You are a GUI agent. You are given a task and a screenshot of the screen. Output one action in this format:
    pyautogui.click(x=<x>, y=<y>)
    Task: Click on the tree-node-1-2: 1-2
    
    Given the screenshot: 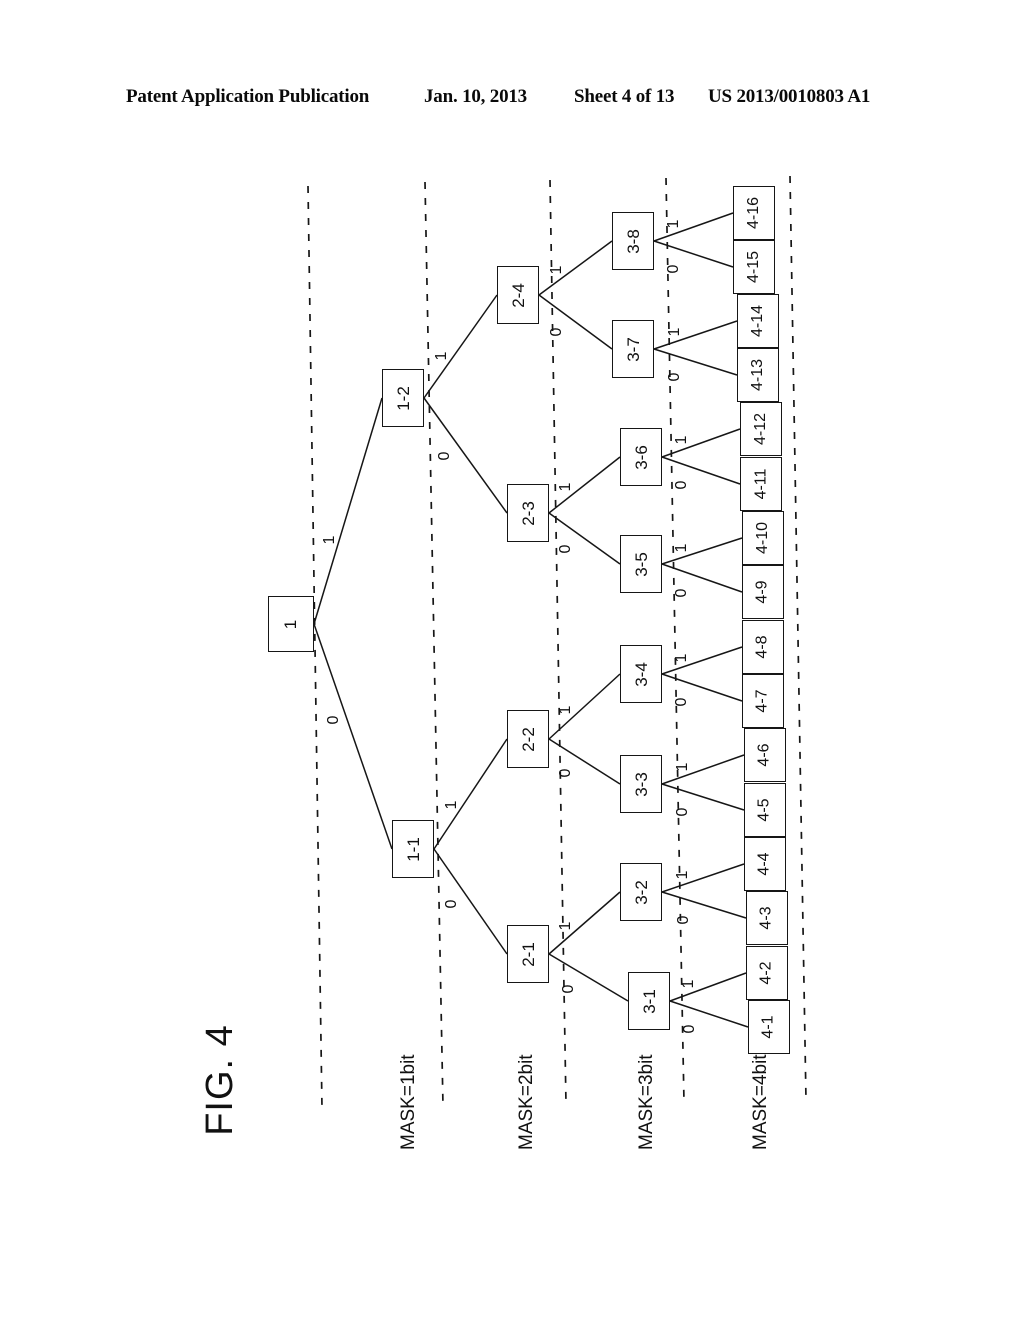 What is the action you would take?
    pyautogui.click(x=403, y=398)
    